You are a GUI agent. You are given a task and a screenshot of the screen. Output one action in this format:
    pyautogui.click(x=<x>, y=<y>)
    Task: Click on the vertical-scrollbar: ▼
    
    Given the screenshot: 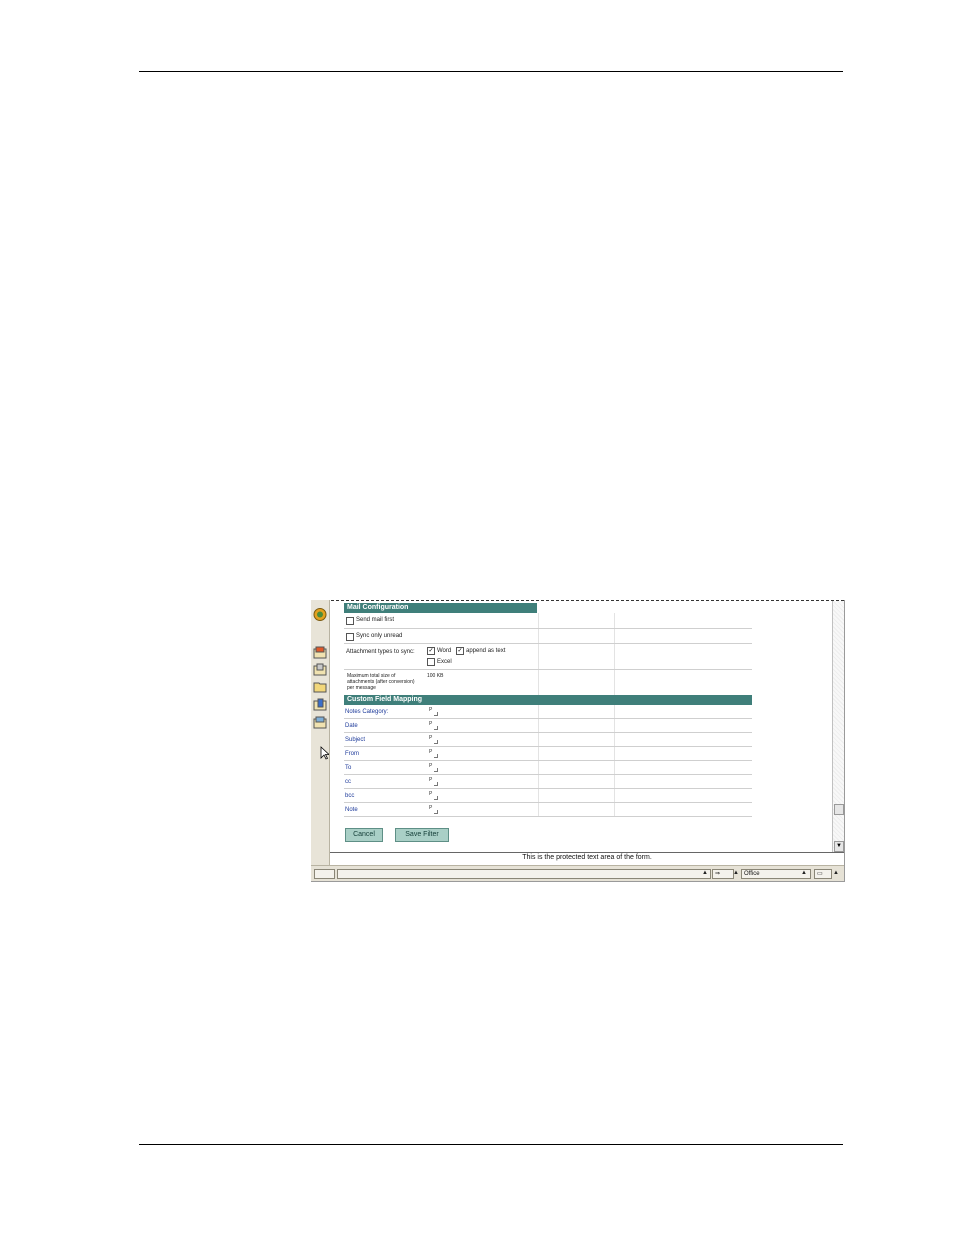 What is the action you would take?
    pyautogui.click(x=838, y=726)
    